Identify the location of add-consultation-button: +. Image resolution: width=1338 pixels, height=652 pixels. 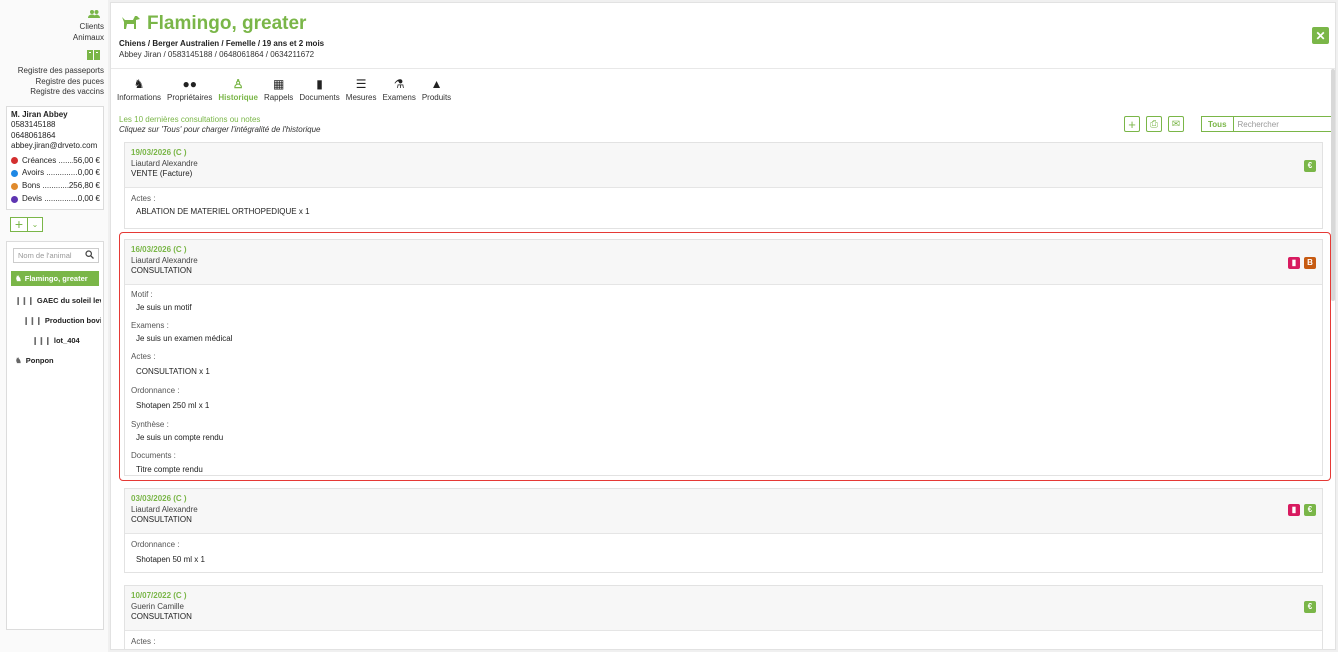
(1132, 124).